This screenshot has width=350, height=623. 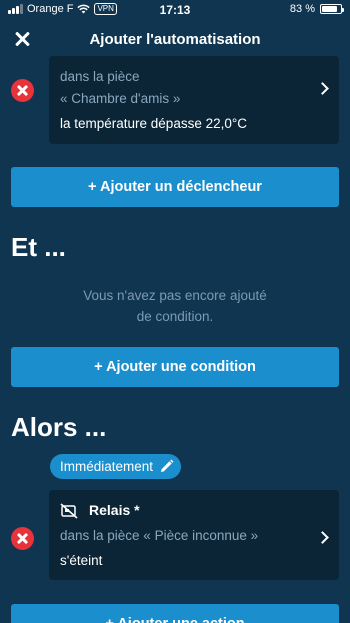 I want to click on nav-bar: Ajouter l'automatisation, so click(x=175, y=40).